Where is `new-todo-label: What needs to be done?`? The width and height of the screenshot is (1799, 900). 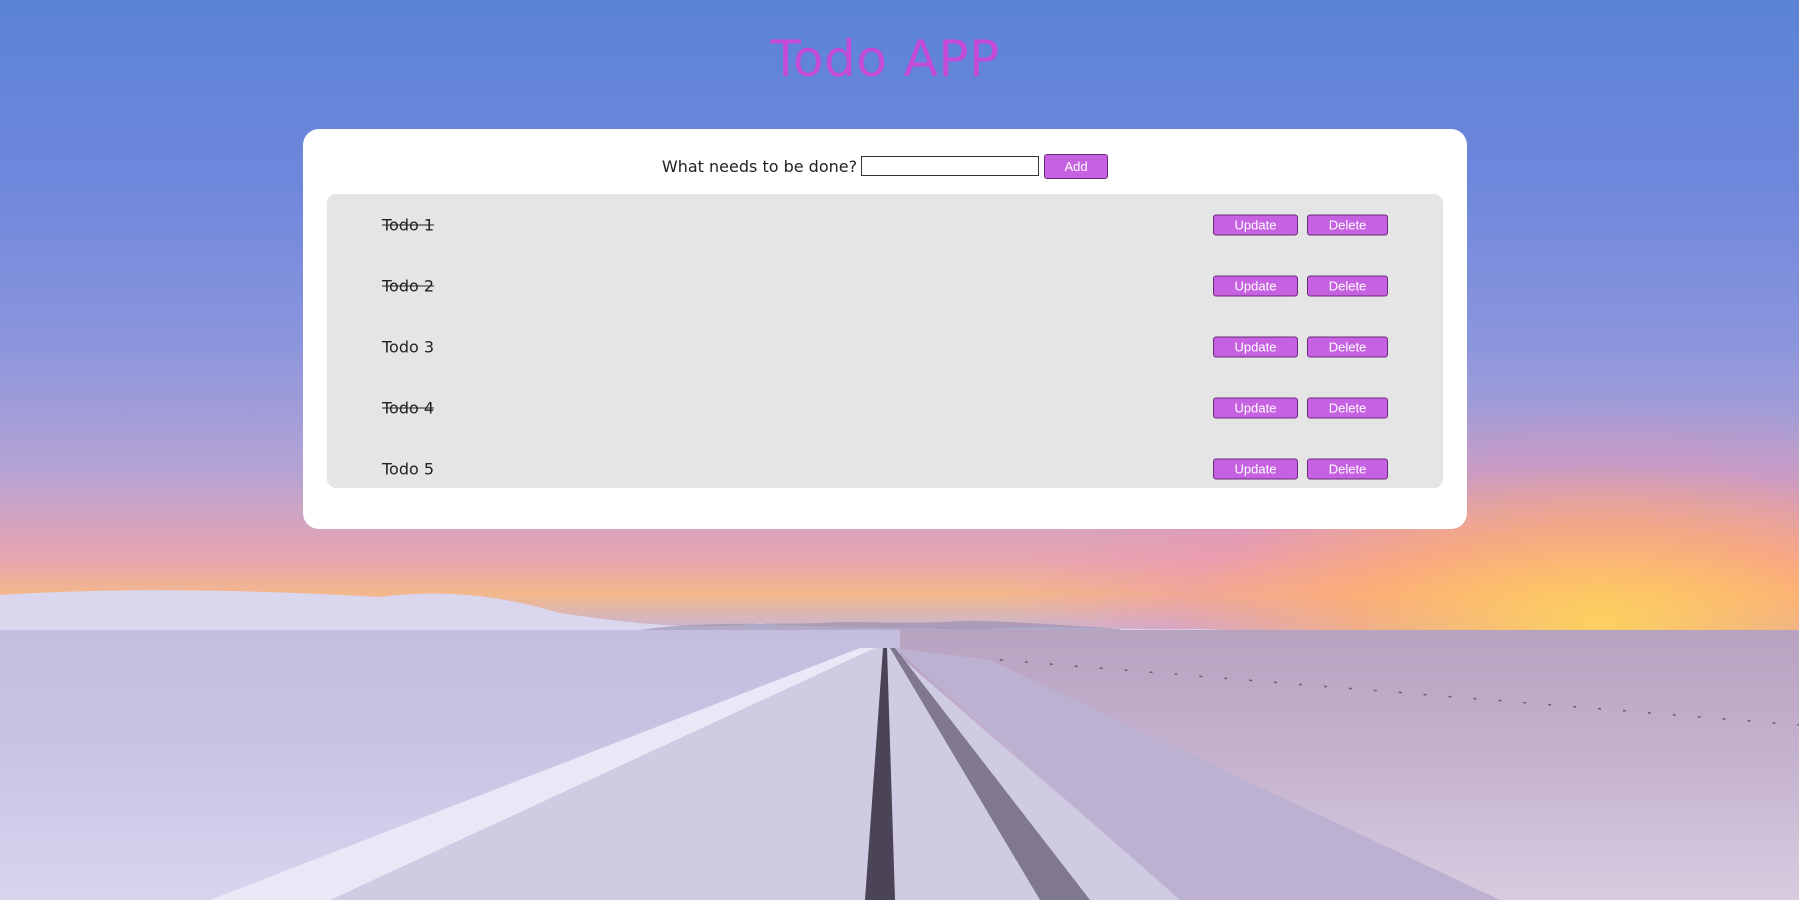
new-todo-label: What needs to be done? is located at coordinates (759, 166).